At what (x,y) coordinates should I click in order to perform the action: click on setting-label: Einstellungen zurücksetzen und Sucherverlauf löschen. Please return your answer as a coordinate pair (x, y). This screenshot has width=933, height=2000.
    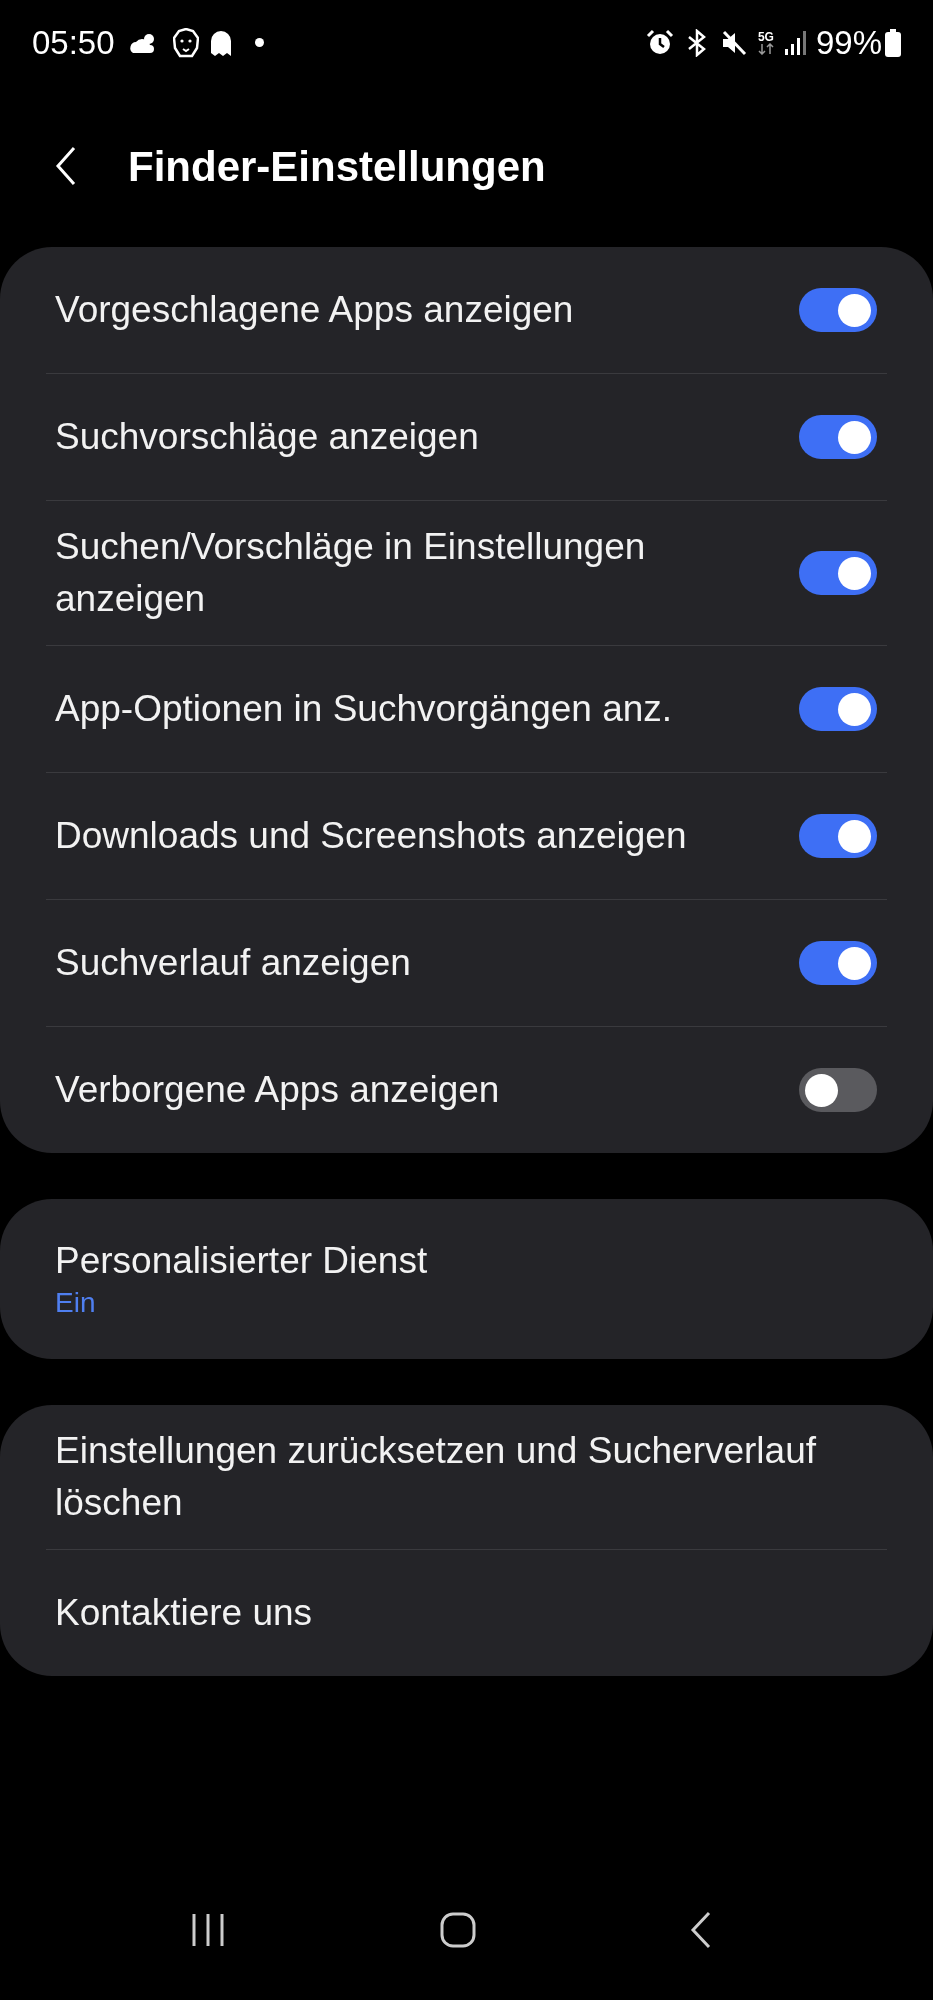
    Looking at the image, I should click on (466, 1477).